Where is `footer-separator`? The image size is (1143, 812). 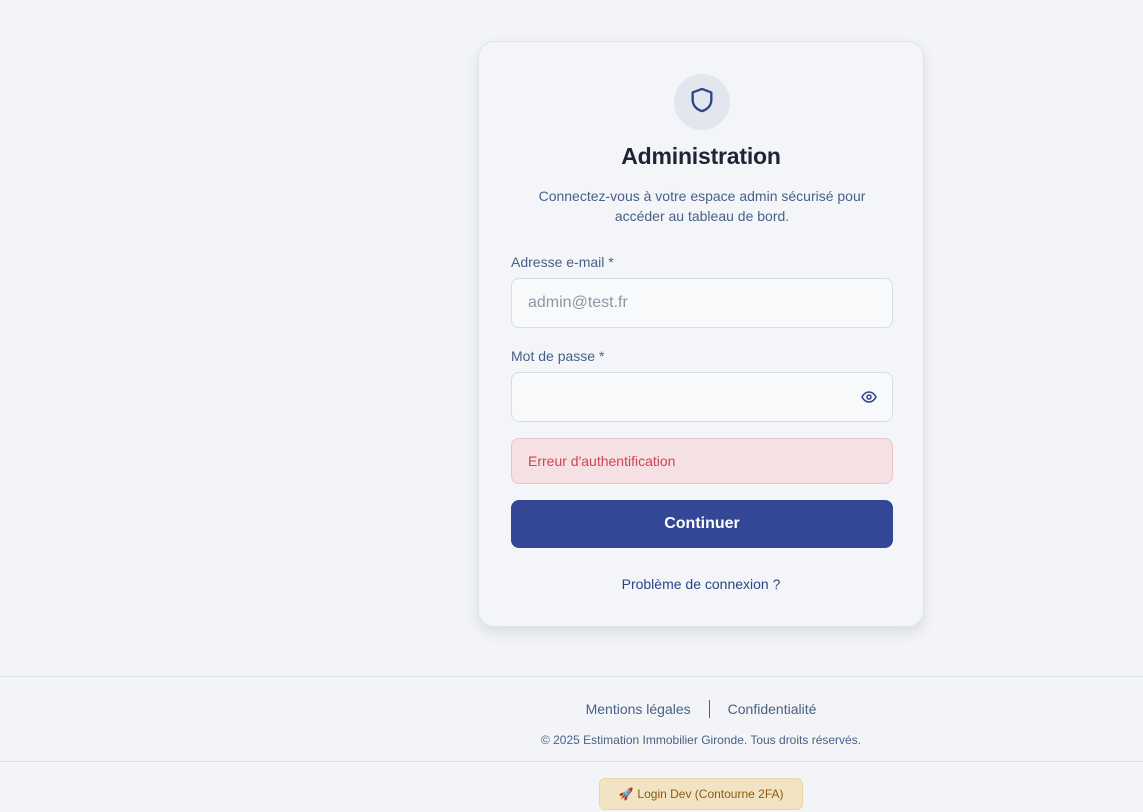
footer-separator is located at coordinates (709, 709).